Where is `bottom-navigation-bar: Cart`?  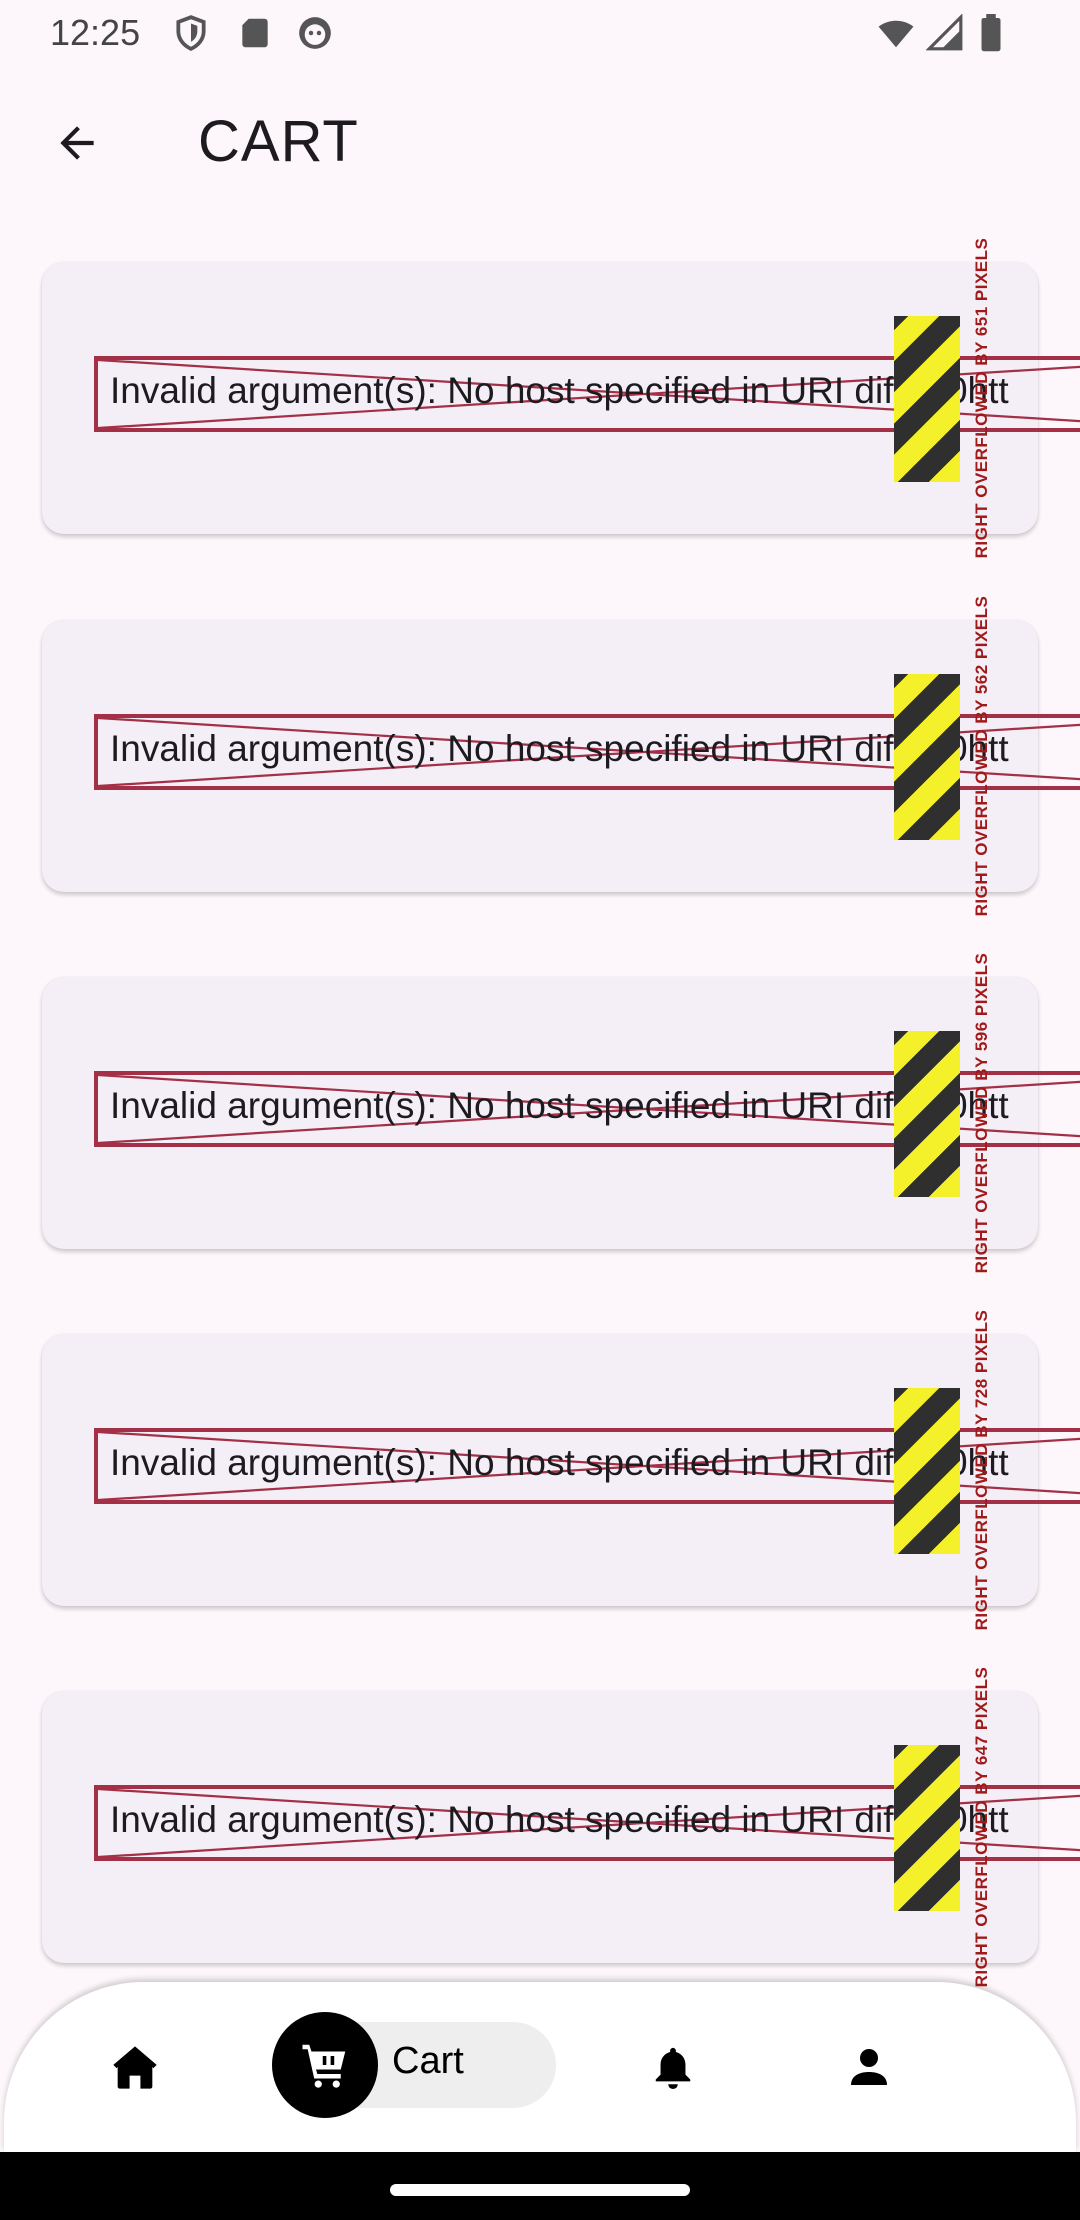
bottom-navigation-bar: Cart is located at coordinates (540, 2067).